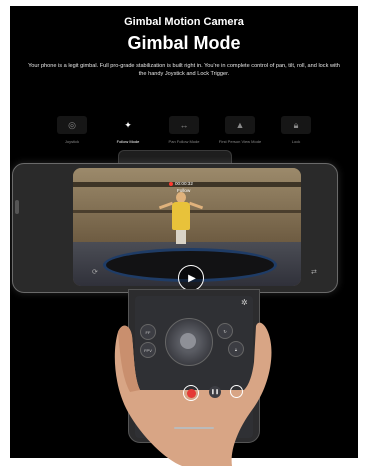 This screenshot has width=368, height=466. I want to click on tab-label: Pan Follow Mode, so click(184, 141).